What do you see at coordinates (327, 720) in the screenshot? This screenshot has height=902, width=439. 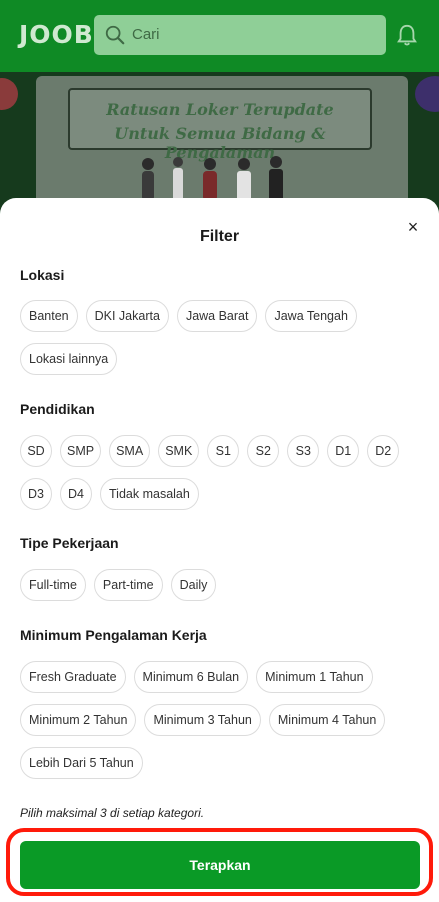 I see `chip-pengalaman-4-tahun: Minimum 4 Tahun` at bounding box center [327, 720].